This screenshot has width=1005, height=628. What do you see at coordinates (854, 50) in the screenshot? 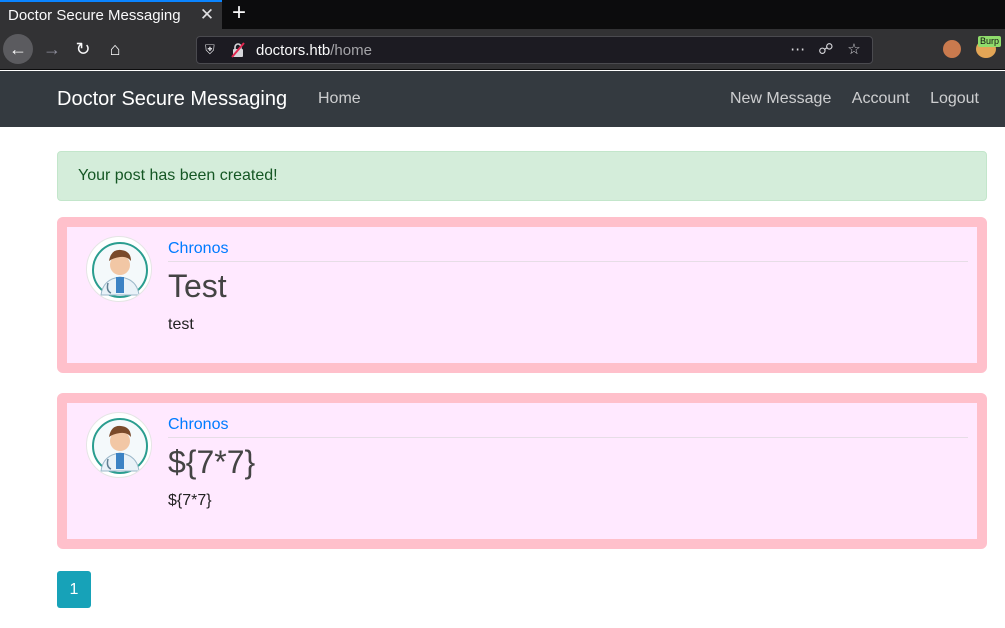
I see `bookmark-star-icon: ☆` at bounding box center [854, 50].